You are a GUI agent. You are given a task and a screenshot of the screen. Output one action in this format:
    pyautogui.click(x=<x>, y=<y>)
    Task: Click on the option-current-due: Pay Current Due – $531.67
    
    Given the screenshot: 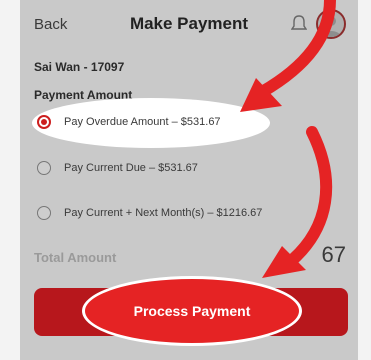 What is the action you would take?
    pyautogui.click(x=189, y=169)
    